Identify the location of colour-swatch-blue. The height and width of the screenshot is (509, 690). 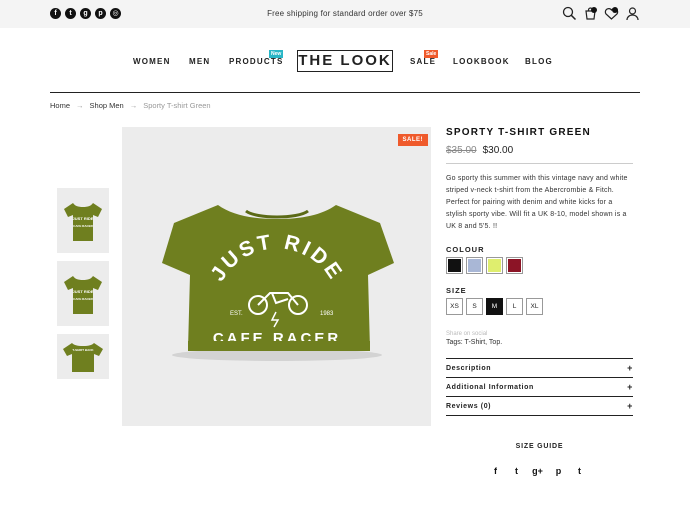
(474, 265).